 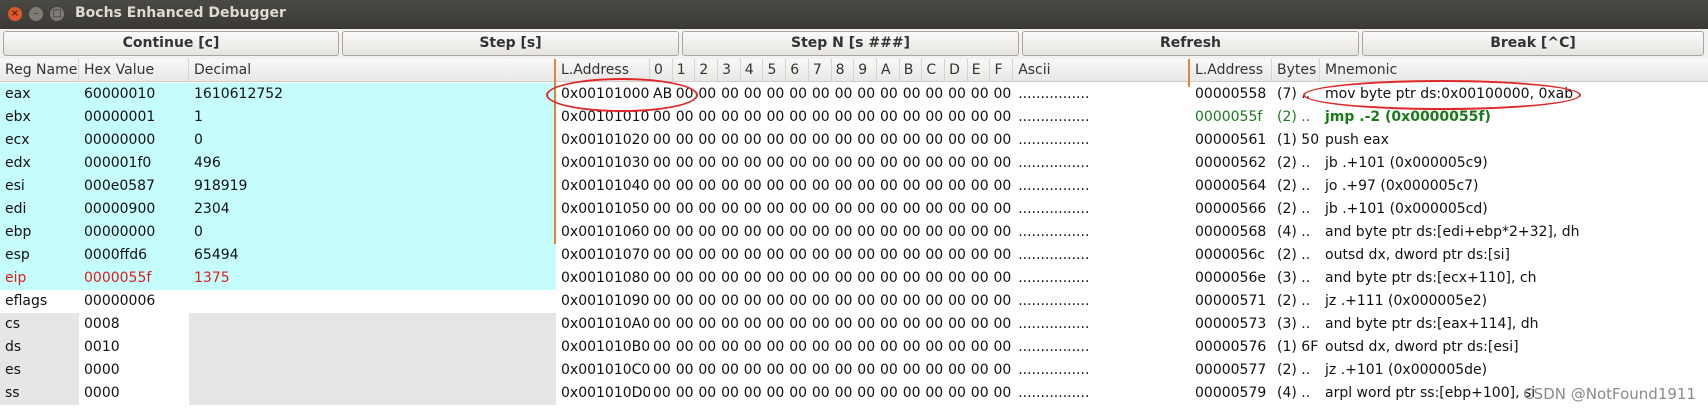 What do you see at coordinates (1449, 140) in the screenshot?
I see `disasm-row: 00000561 (1) 50 push eax` at bounding box center [1449, 140].